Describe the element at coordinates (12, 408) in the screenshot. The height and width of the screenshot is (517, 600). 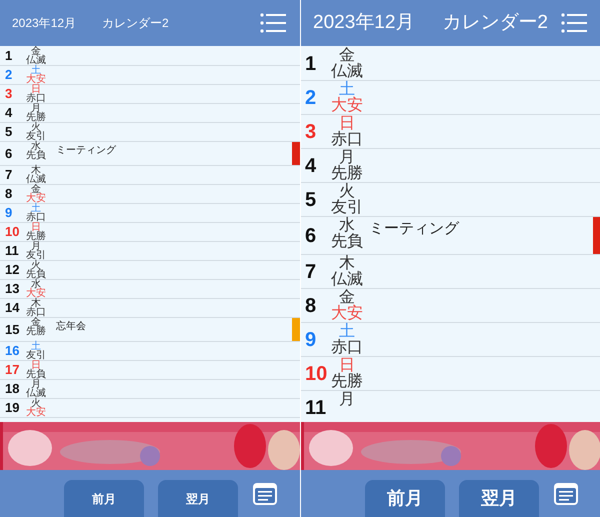
I see `day-number: 19` at that location.